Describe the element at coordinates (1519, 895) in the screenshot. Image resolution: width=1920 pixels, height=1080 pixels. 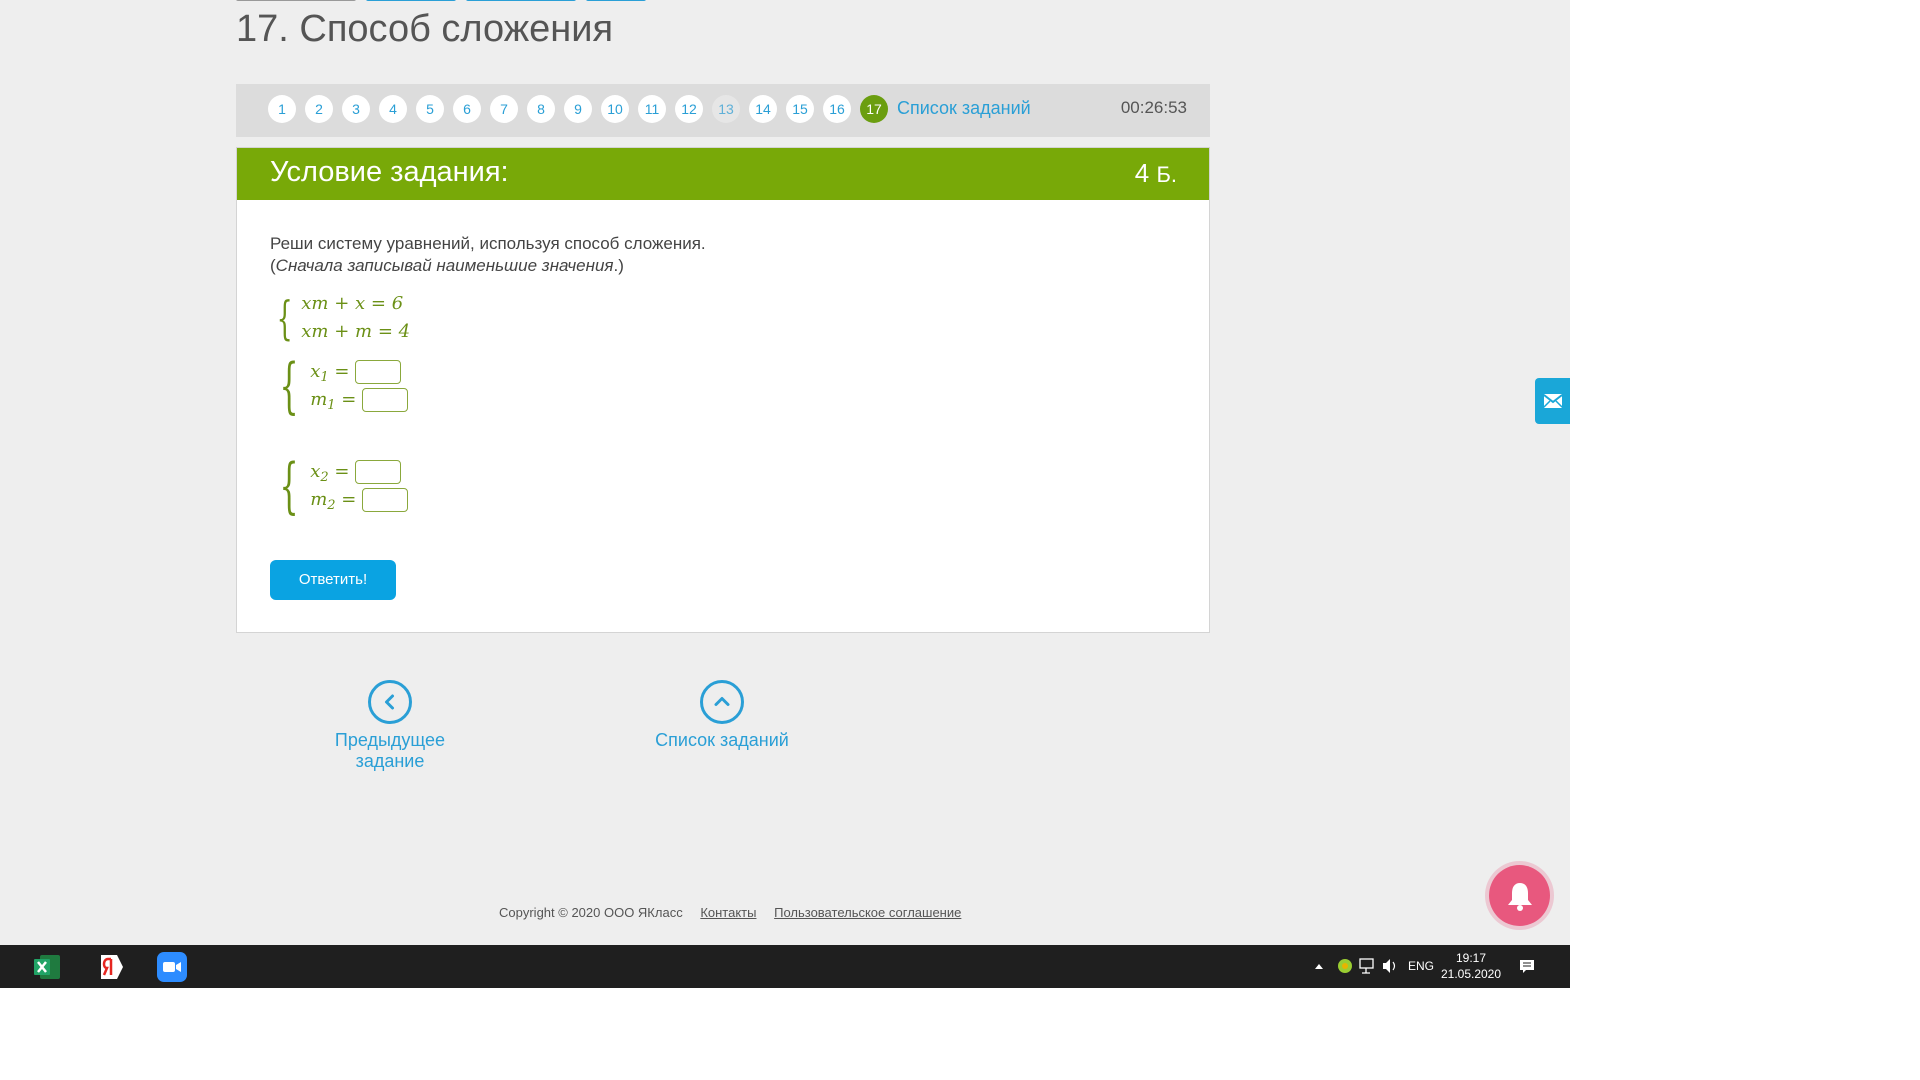
I see `bell-icon` at that location.